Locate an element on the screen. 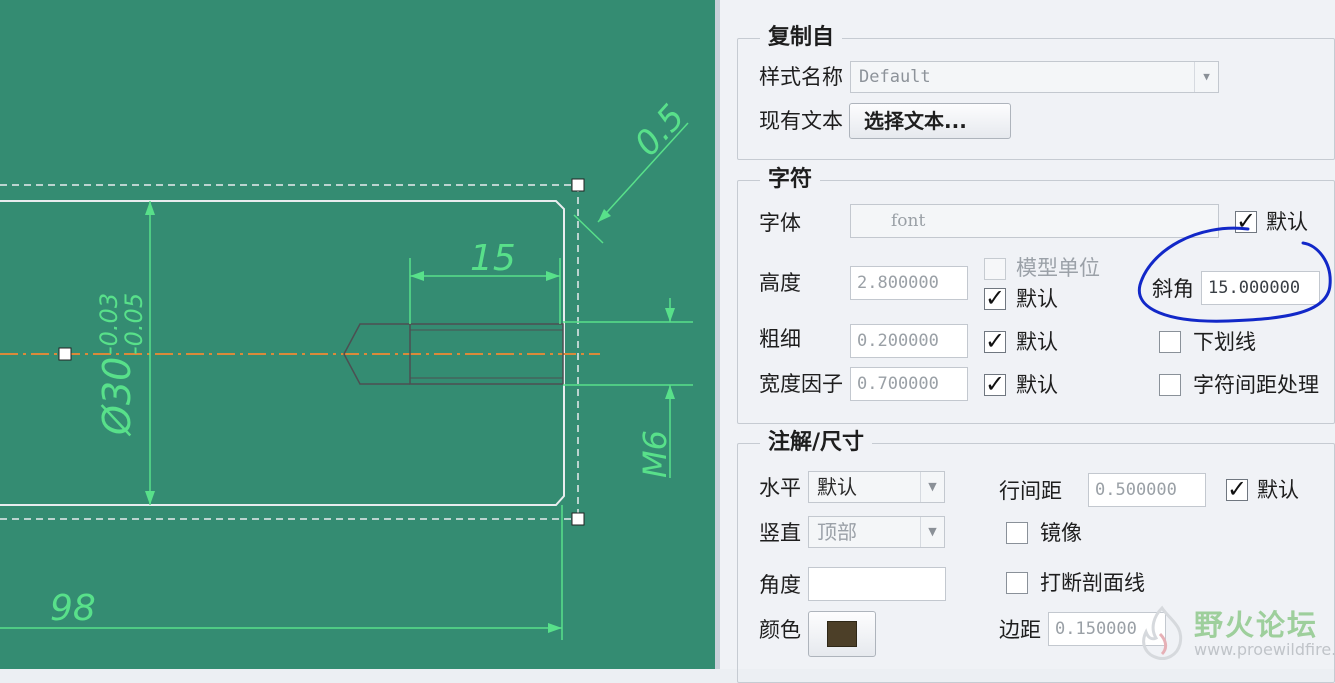 This screenshot has height=683, width=1335. flame-logo-icon is located at coordinates (1162, 632).